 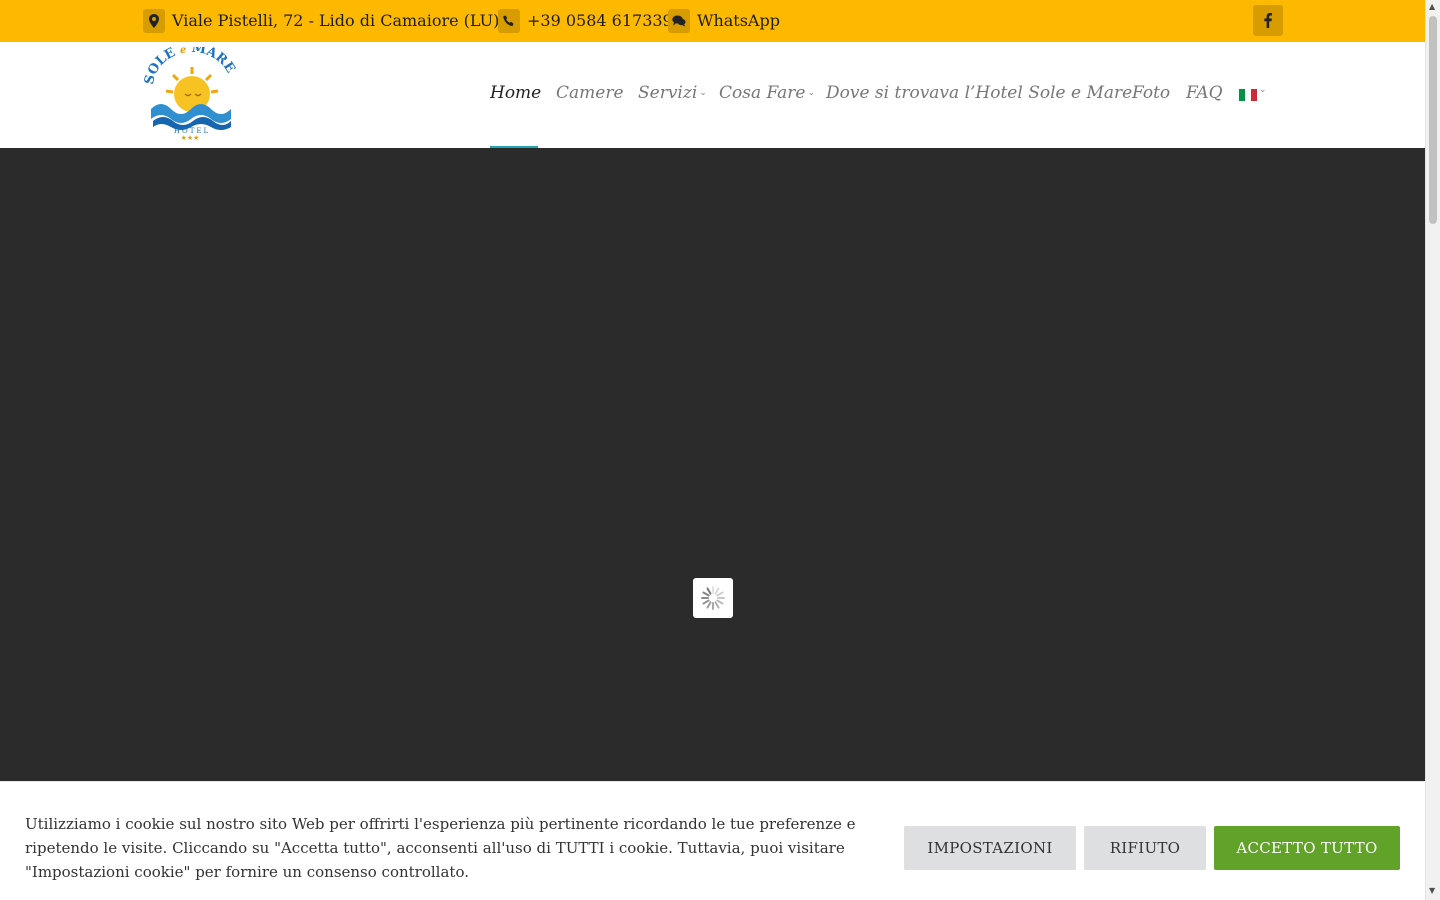 What do you see at coordinates (154, 20) in the screenshot?
I see `map-marker-icon` at bounding box center [154, 20].